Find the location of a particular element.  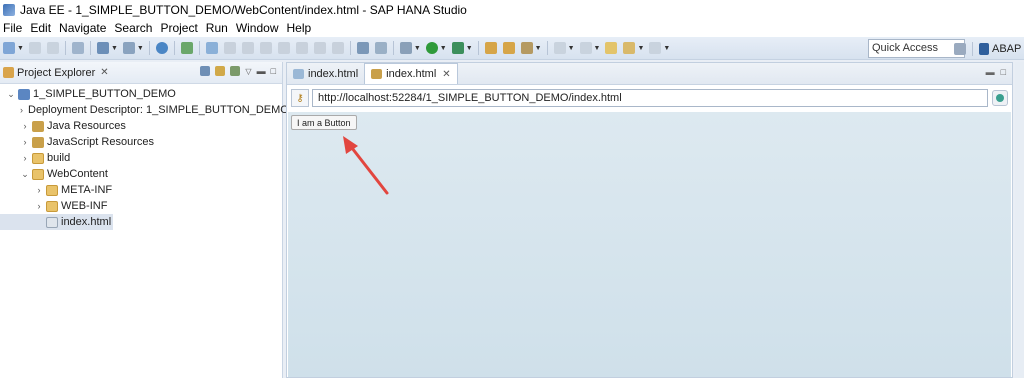

tab-index-html-1: index.html is located at coordinates (325, 73).